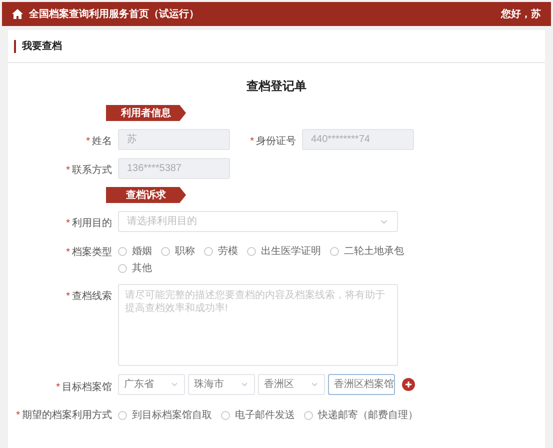 The height and width of the screenshot is (448, 553). I want to click on select-field: 广东省, so click(151, 384).